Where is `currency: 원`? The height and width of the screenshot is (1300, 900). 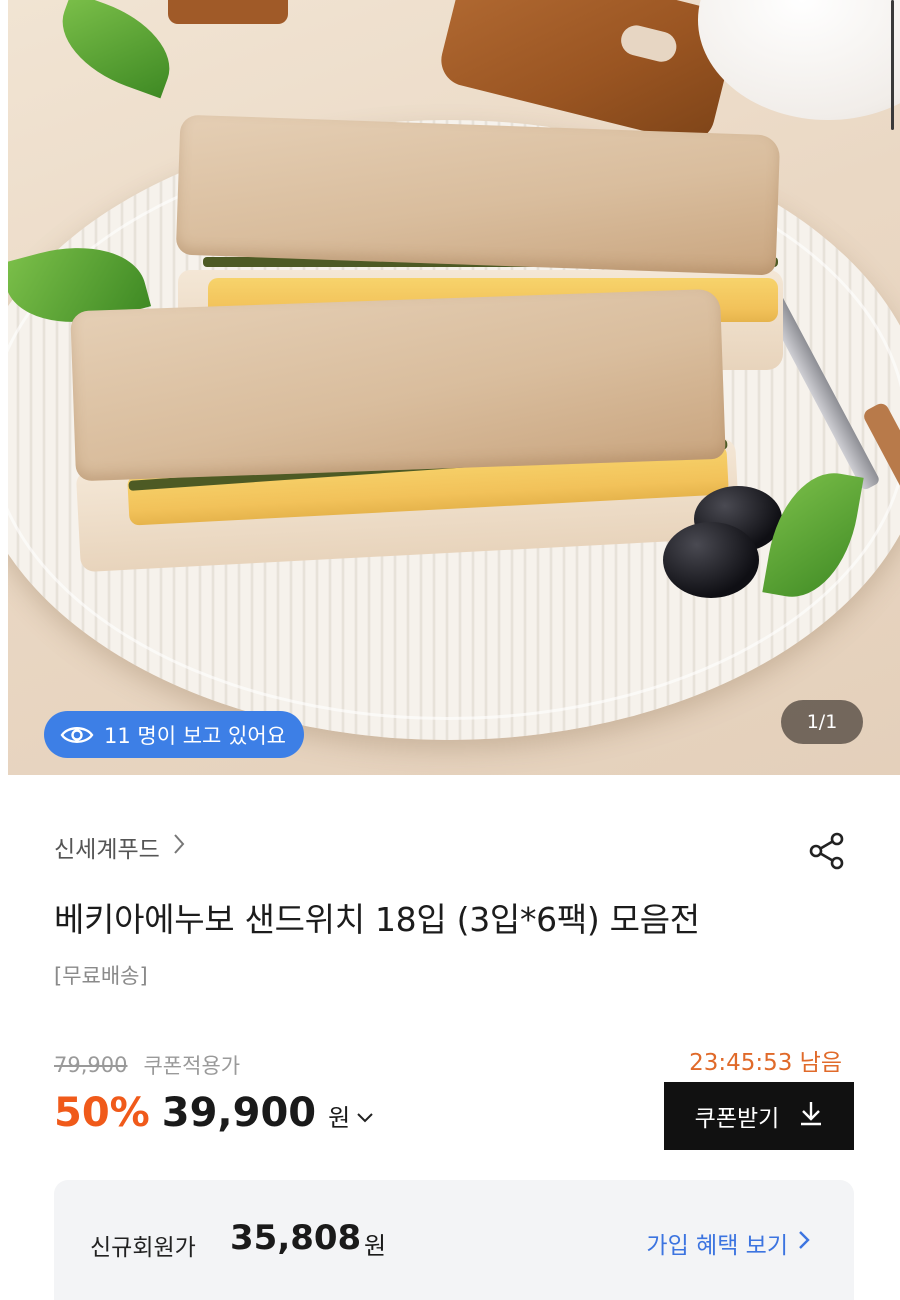 currency: 원 is located at coordinates (339, 1118).